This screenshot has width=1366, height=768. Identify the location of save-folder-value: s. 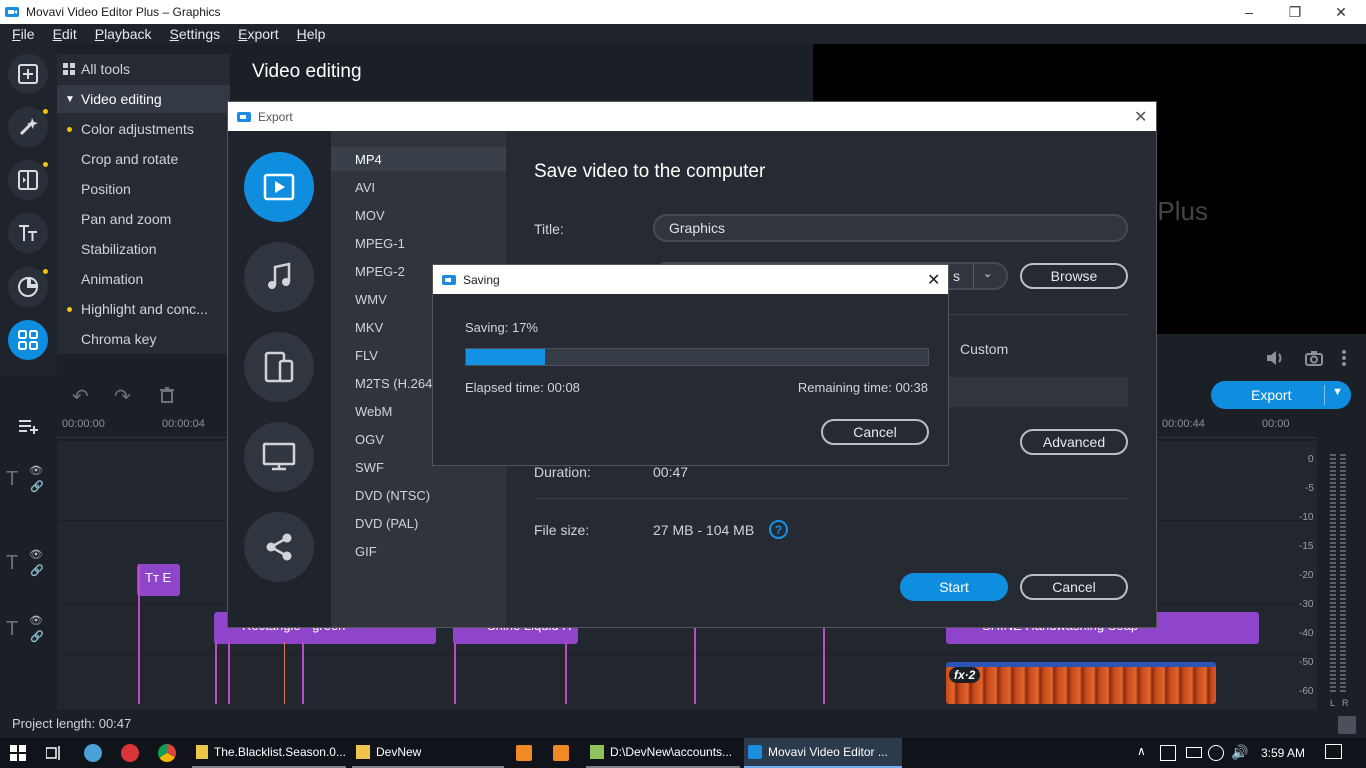
(956, 276).